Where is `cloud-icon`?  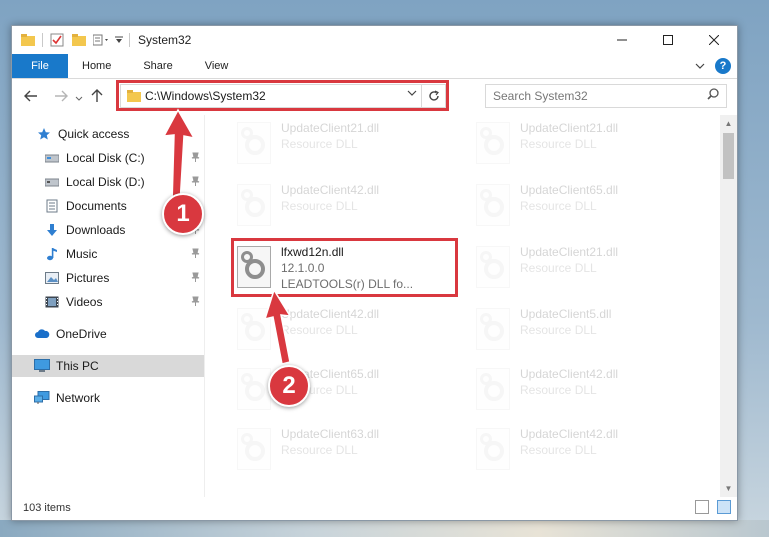 cloud-icon is located at coordinates (42, 334).